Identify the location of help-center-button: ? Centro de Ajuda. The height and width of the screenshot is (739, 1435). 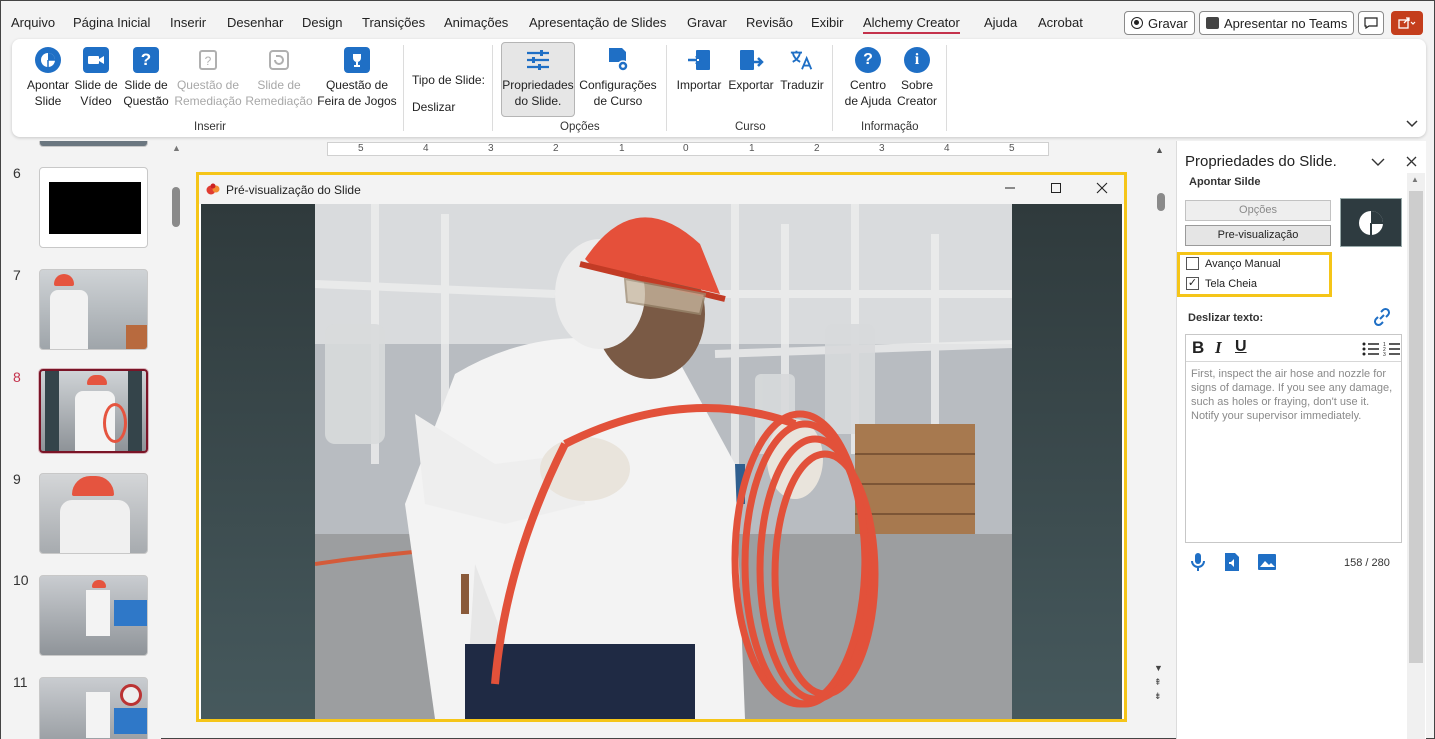
(868, 78).